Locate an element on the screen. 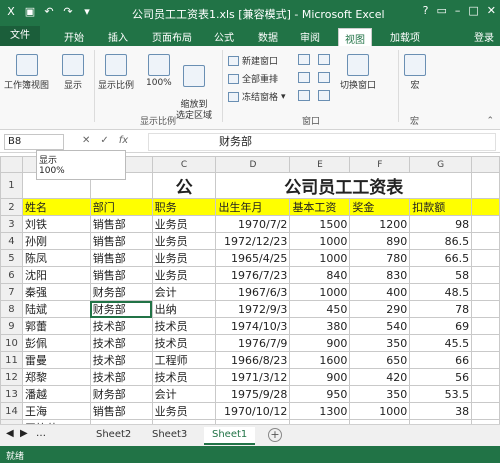 The width and height of the screenshot is (500, 463). cell: 98 is located at coordinates (441, 224).